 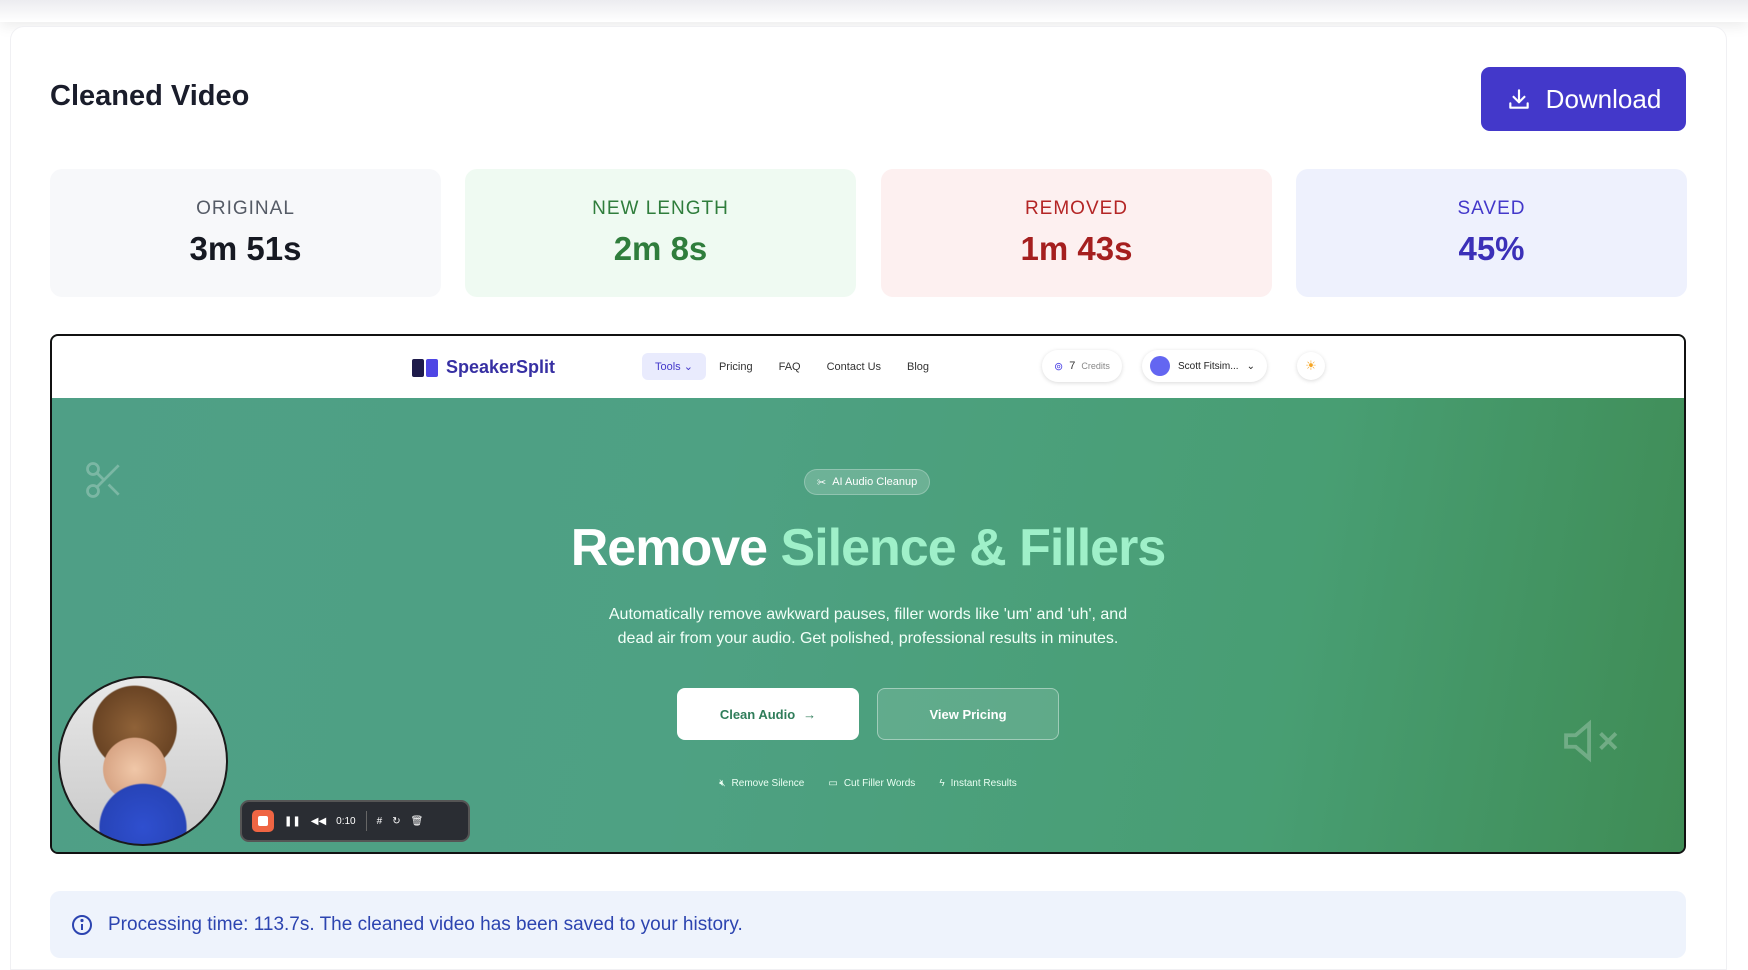 What do you see at coordinates (872, 783) in the screenshot?
I see `feature-item: ▭ Cut Filler Words` at bounding box center [872, 783].